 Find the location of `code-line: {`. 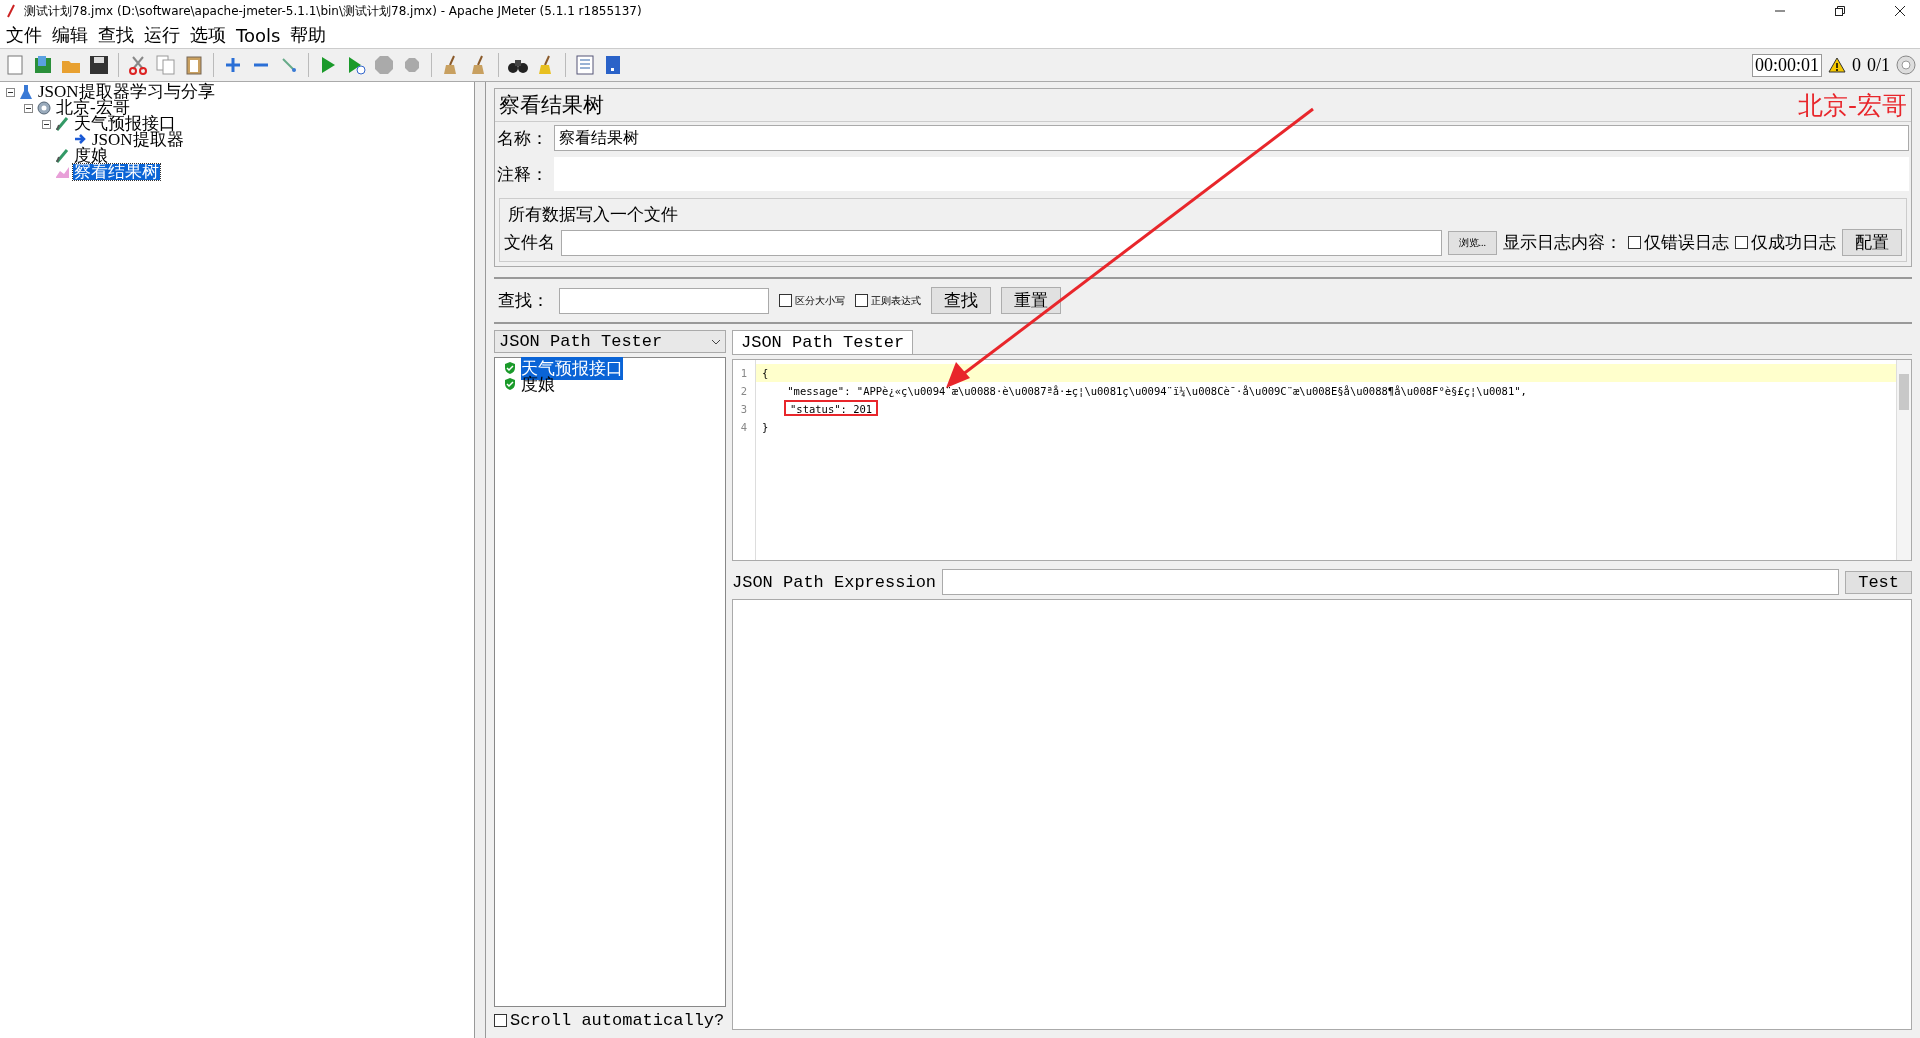

code-line: { is located at coordinates (765, 373).